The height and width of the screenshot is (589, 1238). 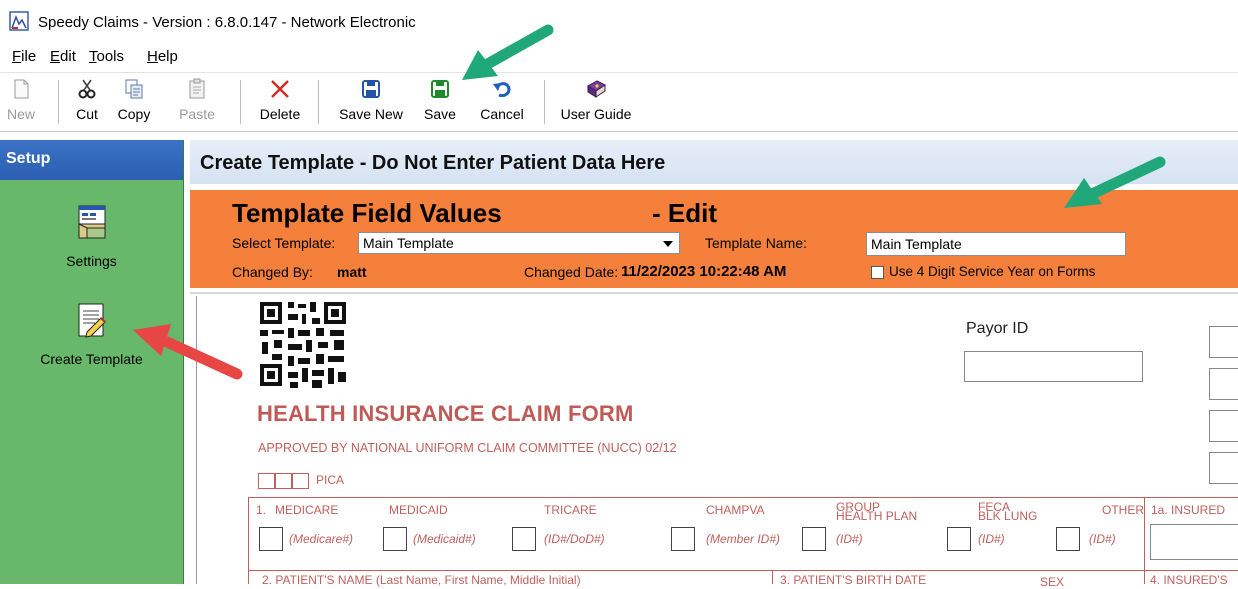 I want to click on settings-window-icon, so click(x=91, y=222).